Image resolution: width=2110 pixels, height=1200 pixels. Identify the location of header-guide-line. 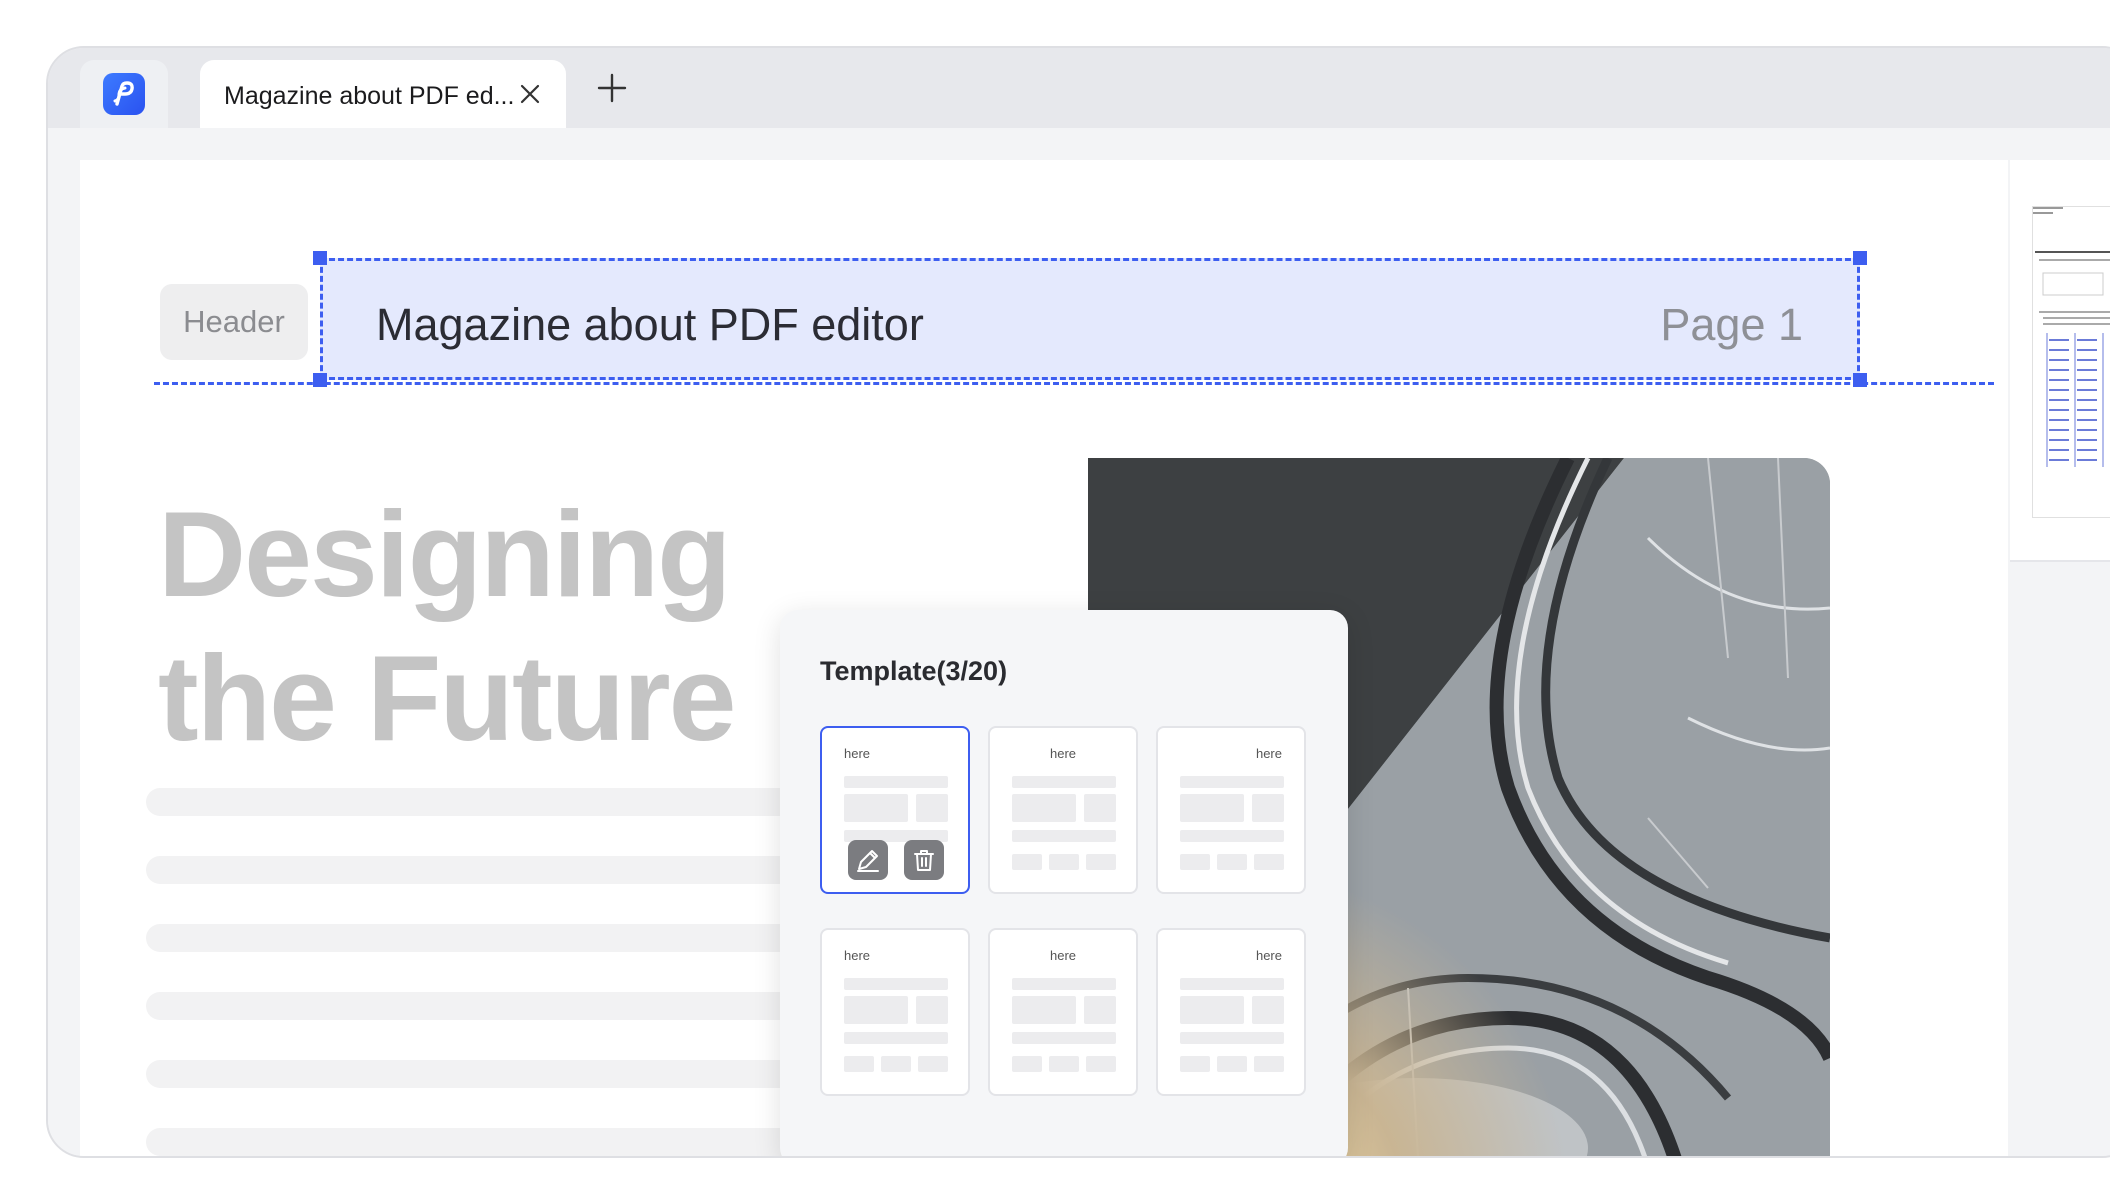
(1074, 383).